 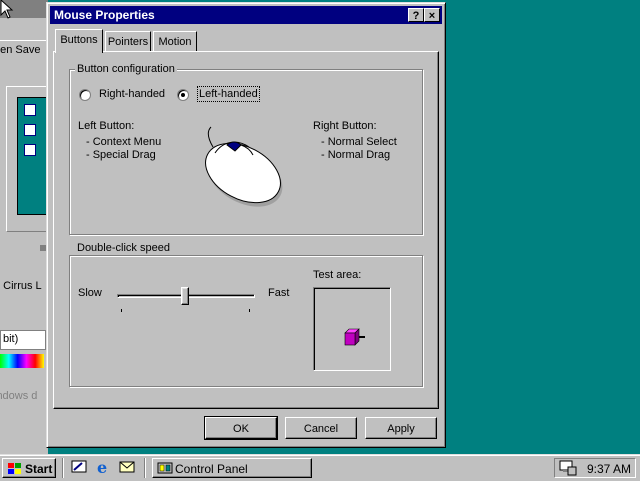 I want to click on ok-label: OK, so click(x=241, y=429).